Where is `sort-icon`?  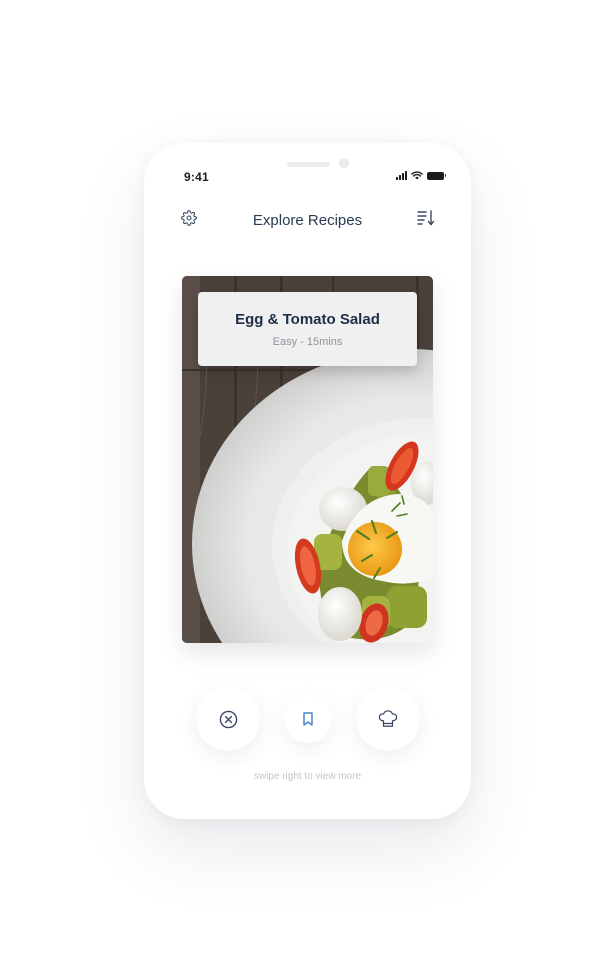
sort-icon is located at coordinates (426, 218).